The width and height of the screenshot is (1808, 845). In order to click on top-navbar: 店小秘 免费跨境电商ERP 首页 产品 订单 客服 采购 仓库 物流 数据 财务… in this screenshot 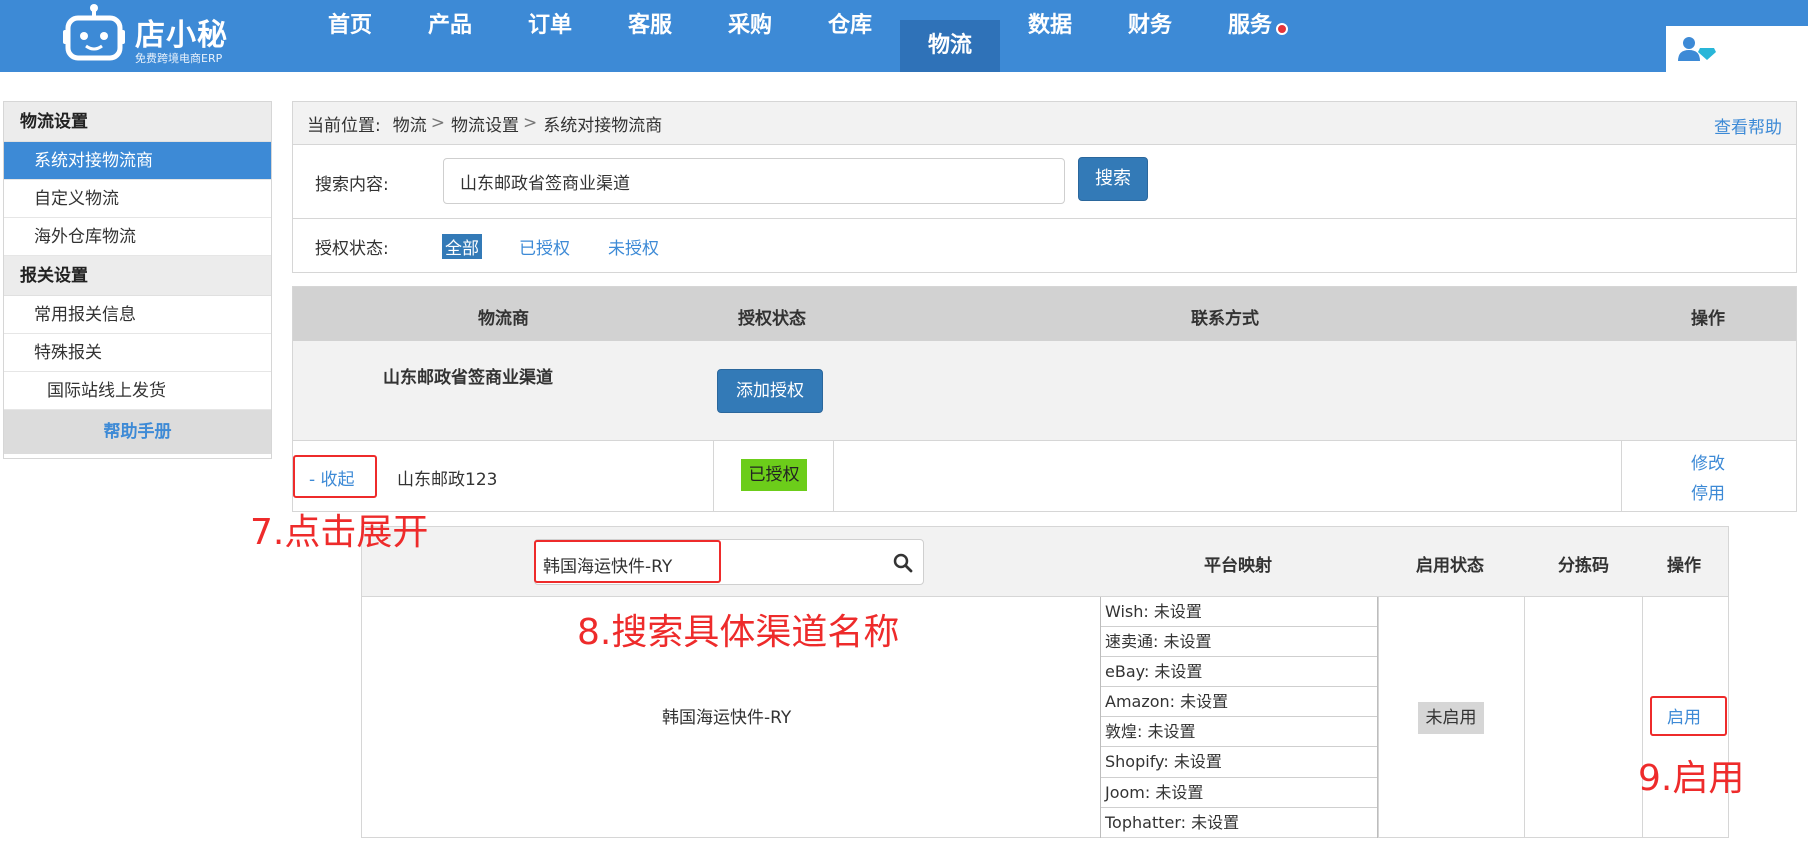, I will do `click(904, 36)`.